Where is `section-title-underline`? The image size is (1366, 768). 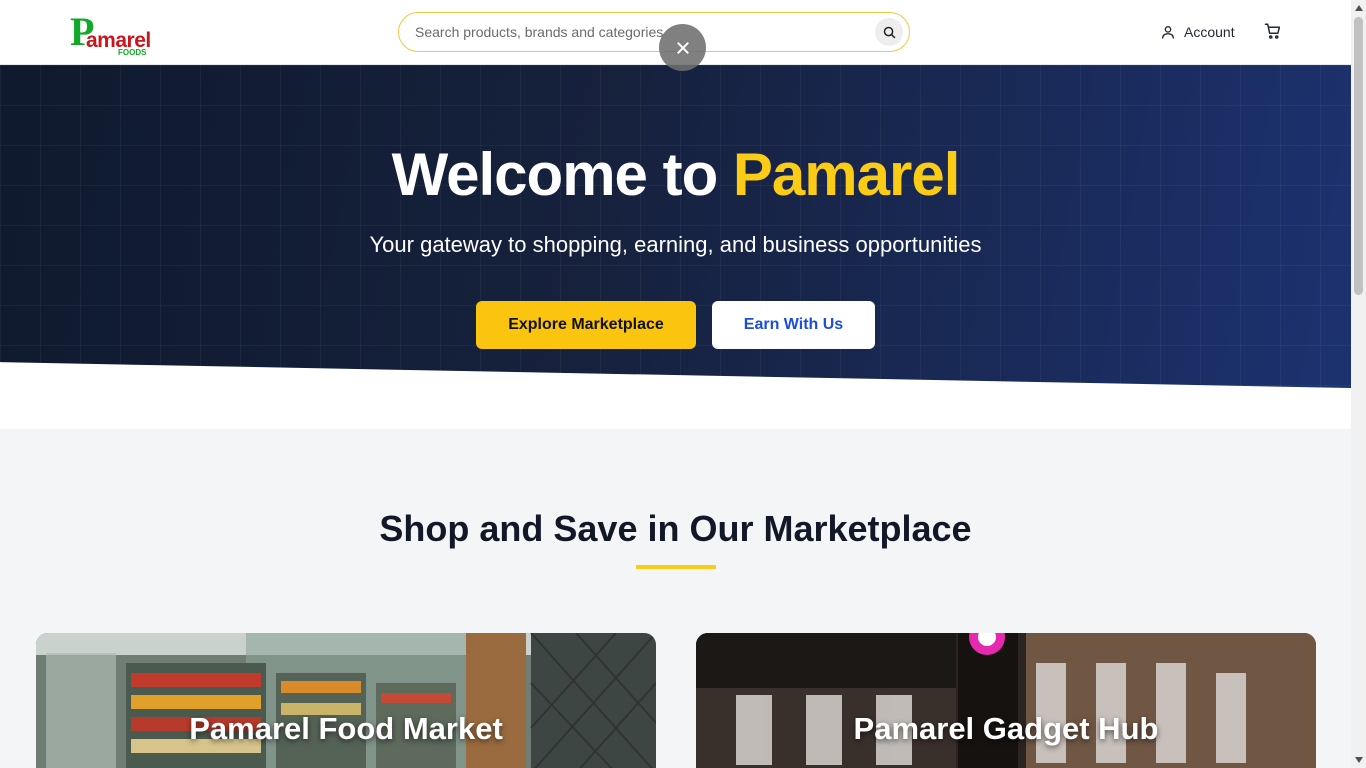 section-title-underline is located at coordinates (676, 567).